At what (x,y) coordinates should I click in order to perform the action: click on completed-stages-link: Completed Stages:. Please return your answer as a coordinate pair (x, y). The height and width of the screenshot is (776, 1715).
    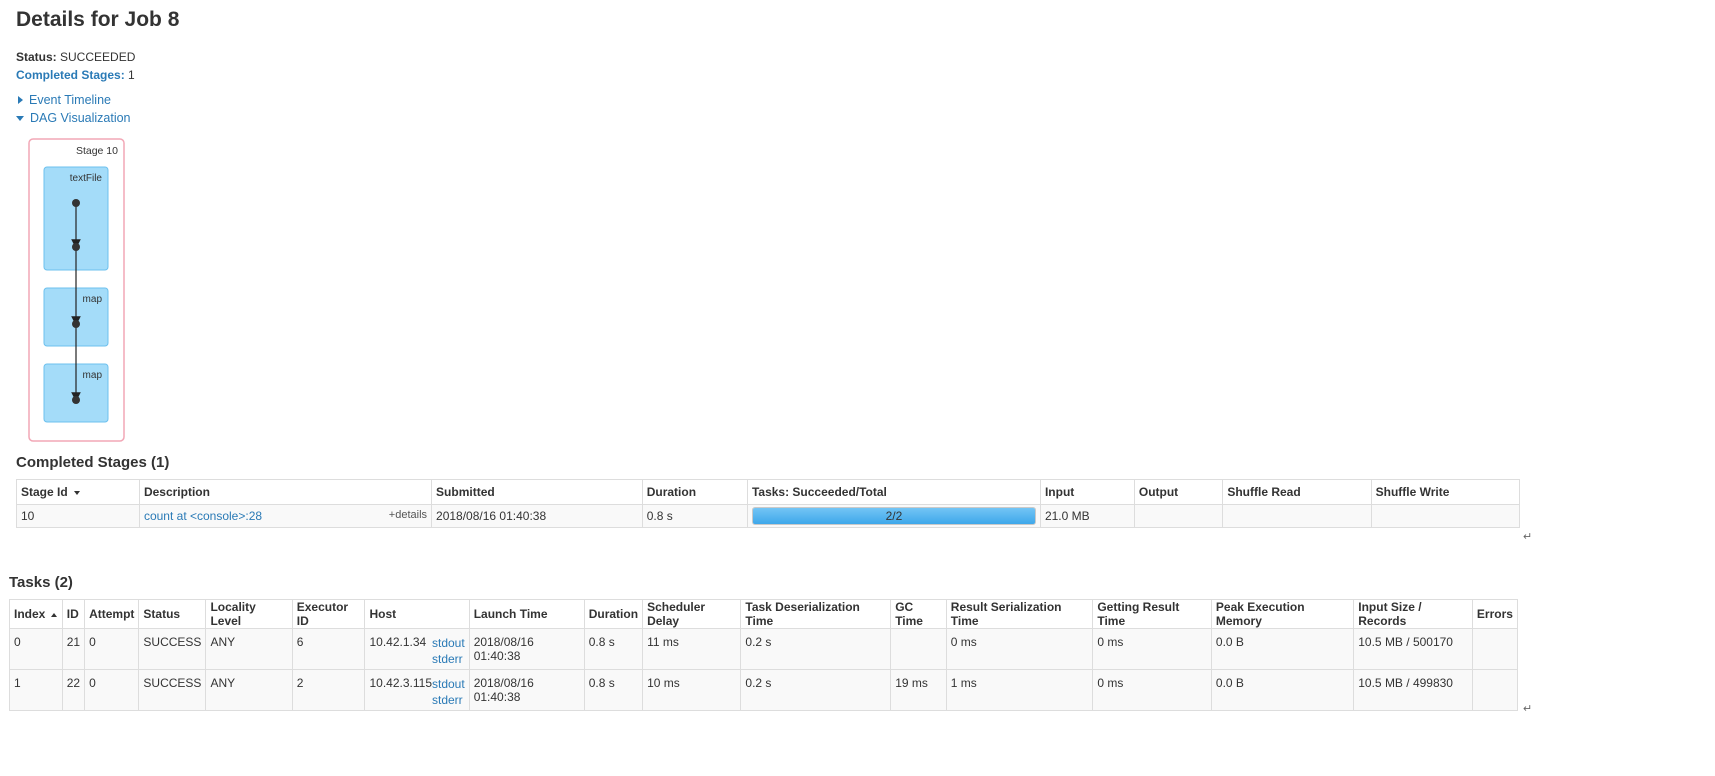
    Looking at the image, I should click on (70, 75).